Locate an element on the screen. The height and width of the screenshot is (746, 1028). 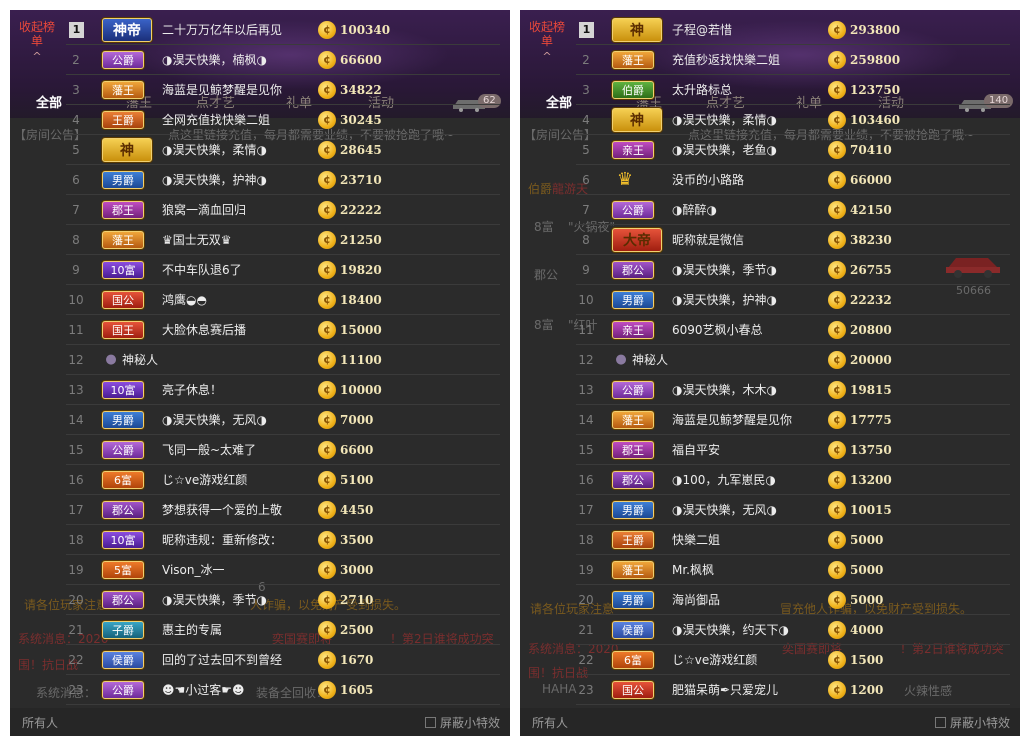
ranking-row: 7 郡王 狼窝一滴血回归 ¢ 22222 is located at coordinates (283, 210).